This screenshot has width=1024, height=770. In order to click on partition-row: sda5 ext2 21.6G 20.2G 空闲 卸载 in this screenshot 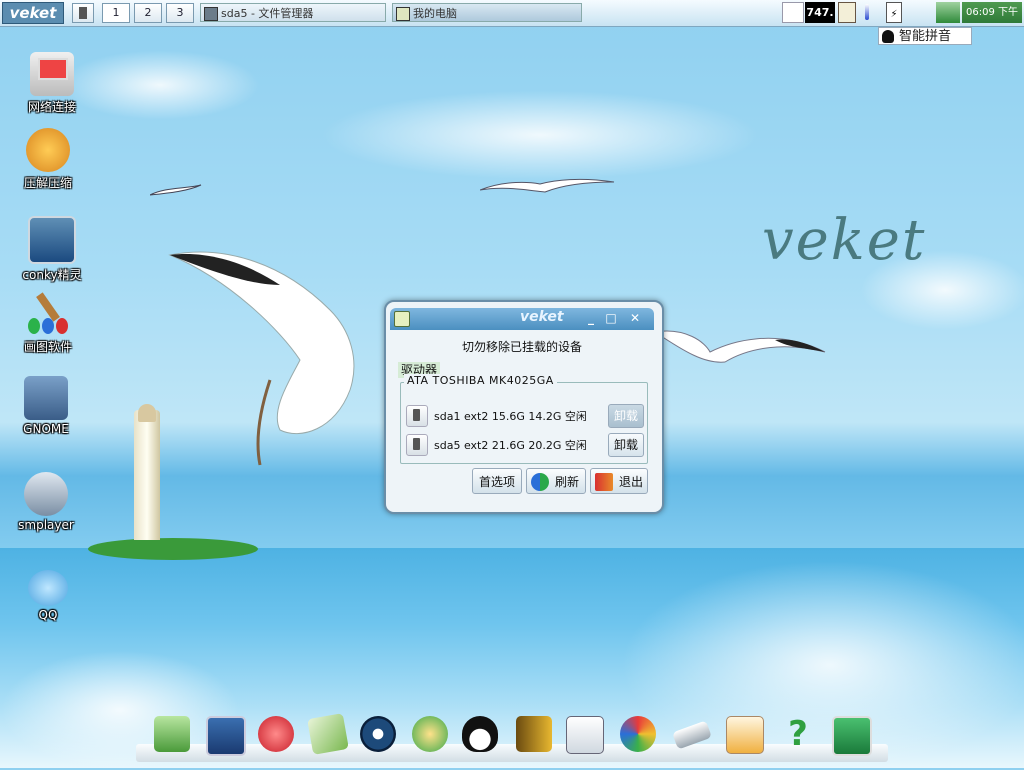, I will do `click(525, 444)`.